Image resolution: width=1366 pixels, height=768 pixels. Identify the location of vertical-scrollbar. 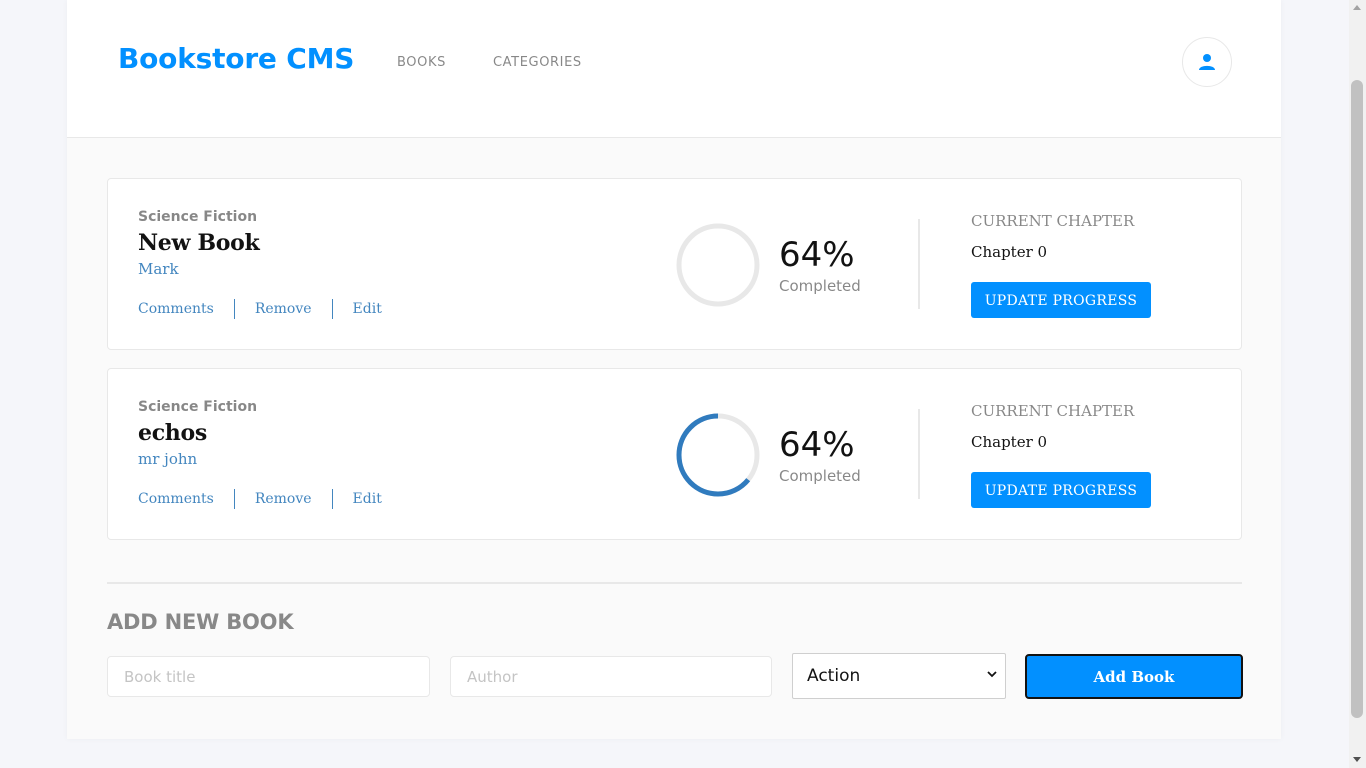
(1357, 384).